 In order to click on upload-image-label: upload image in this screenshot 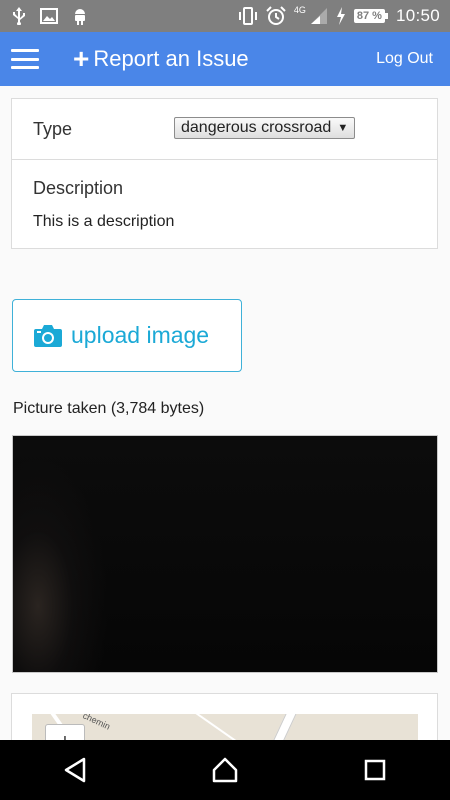, I will do `click(140, 335)`.